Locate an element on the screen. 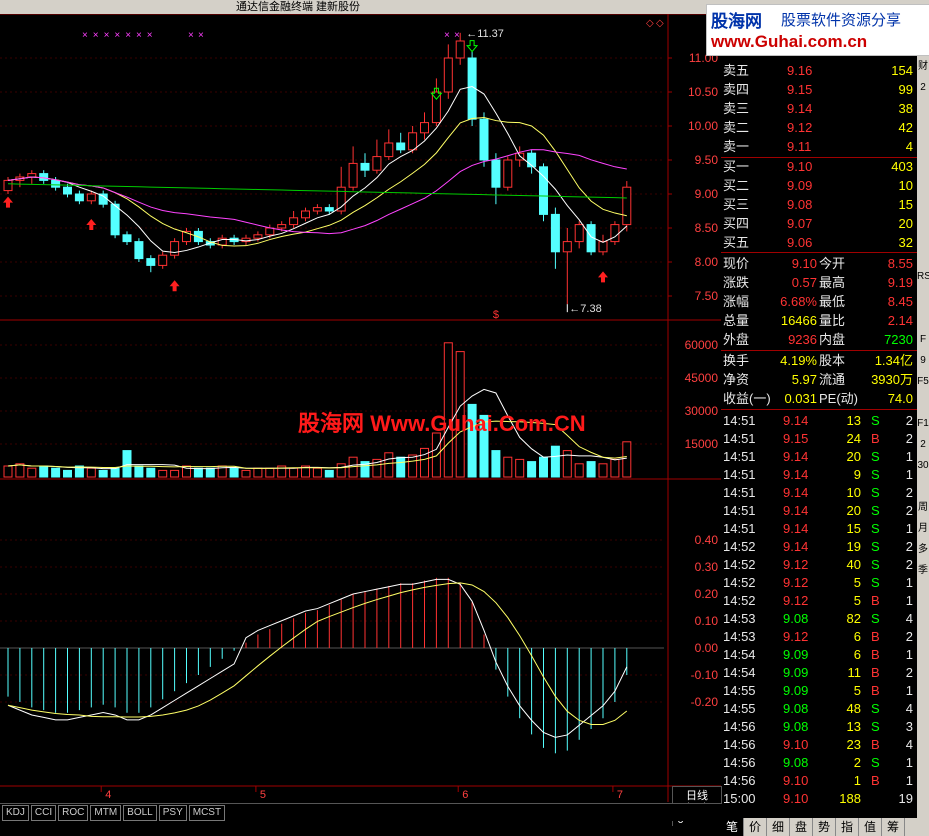 The height and width of the screenshot is (836, 929). tick-row: 14:52 9.12 5 S 1 is located at coordinates (819, 583).